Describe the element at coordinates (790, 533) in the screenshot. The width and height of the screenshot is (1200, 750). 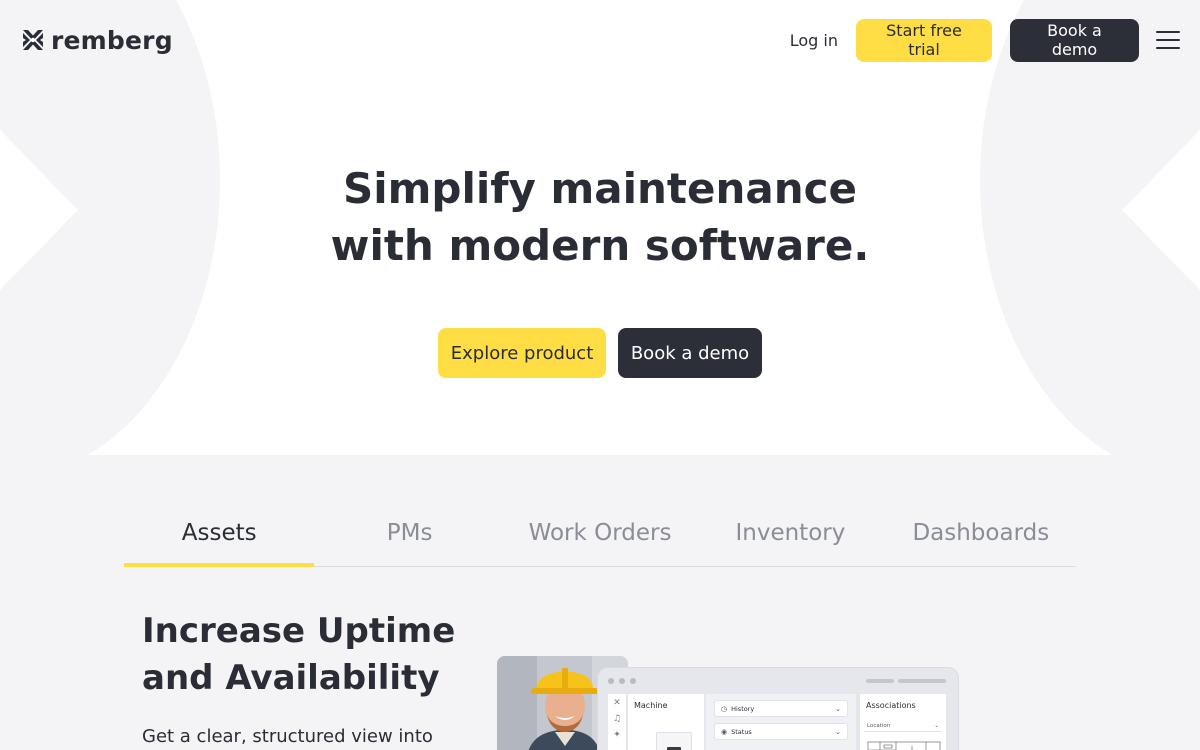
I see `tab-inventory: Inventory` at that location.